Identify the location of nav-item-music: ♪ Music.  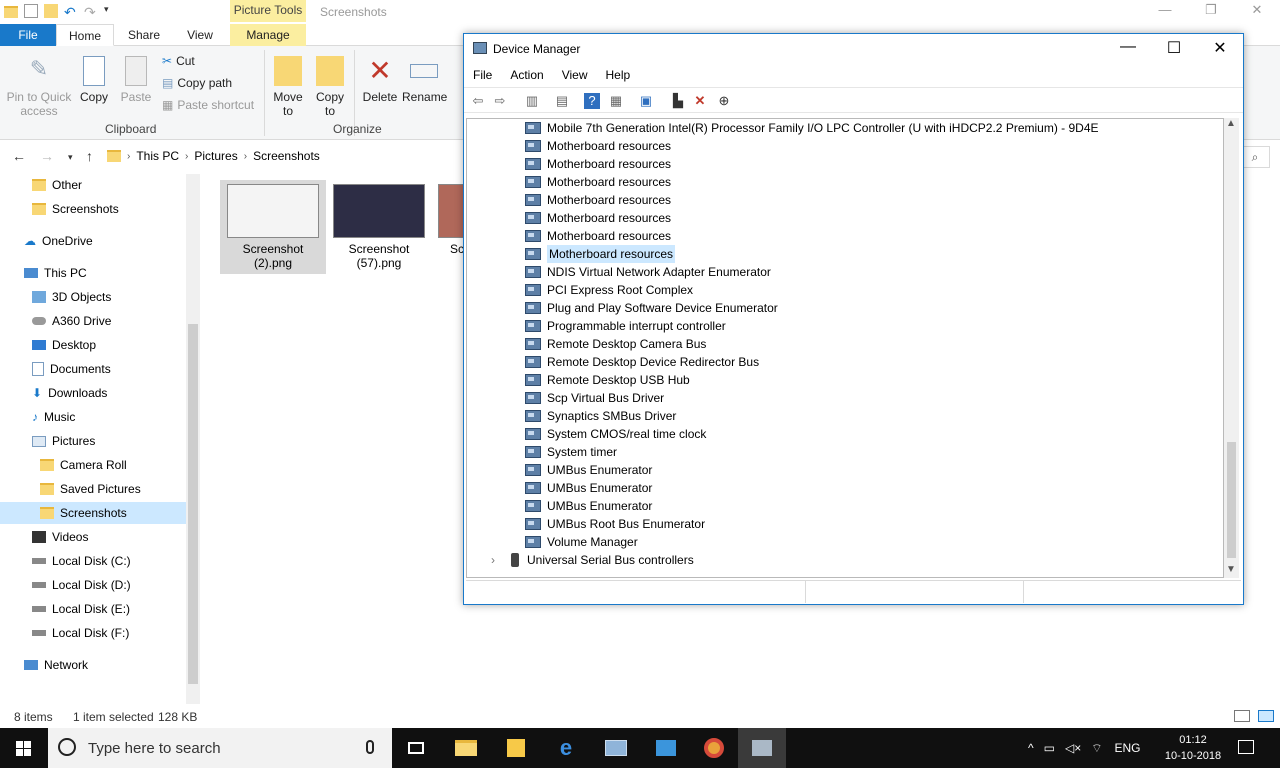
(53, 417).